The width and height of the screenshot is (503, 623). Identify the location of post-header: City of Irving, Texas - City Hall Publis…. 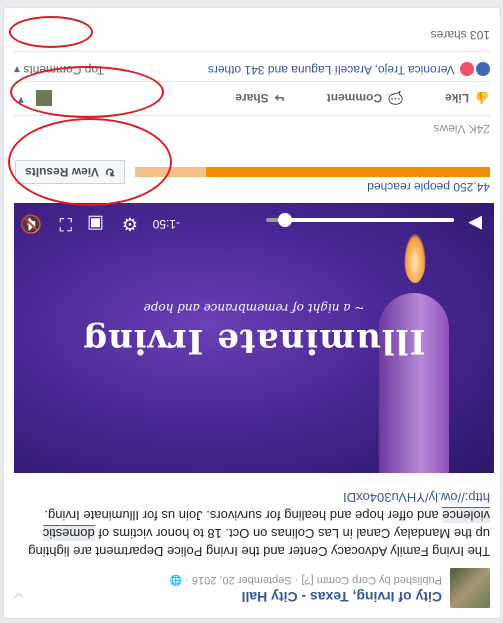
(252, 587).